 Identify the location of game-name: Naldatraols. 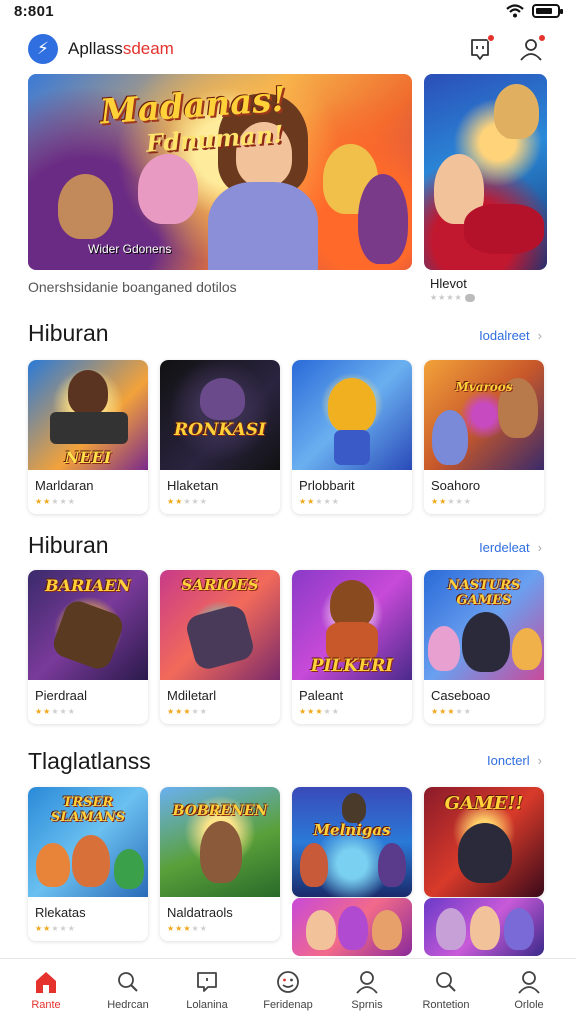
(200, 912).